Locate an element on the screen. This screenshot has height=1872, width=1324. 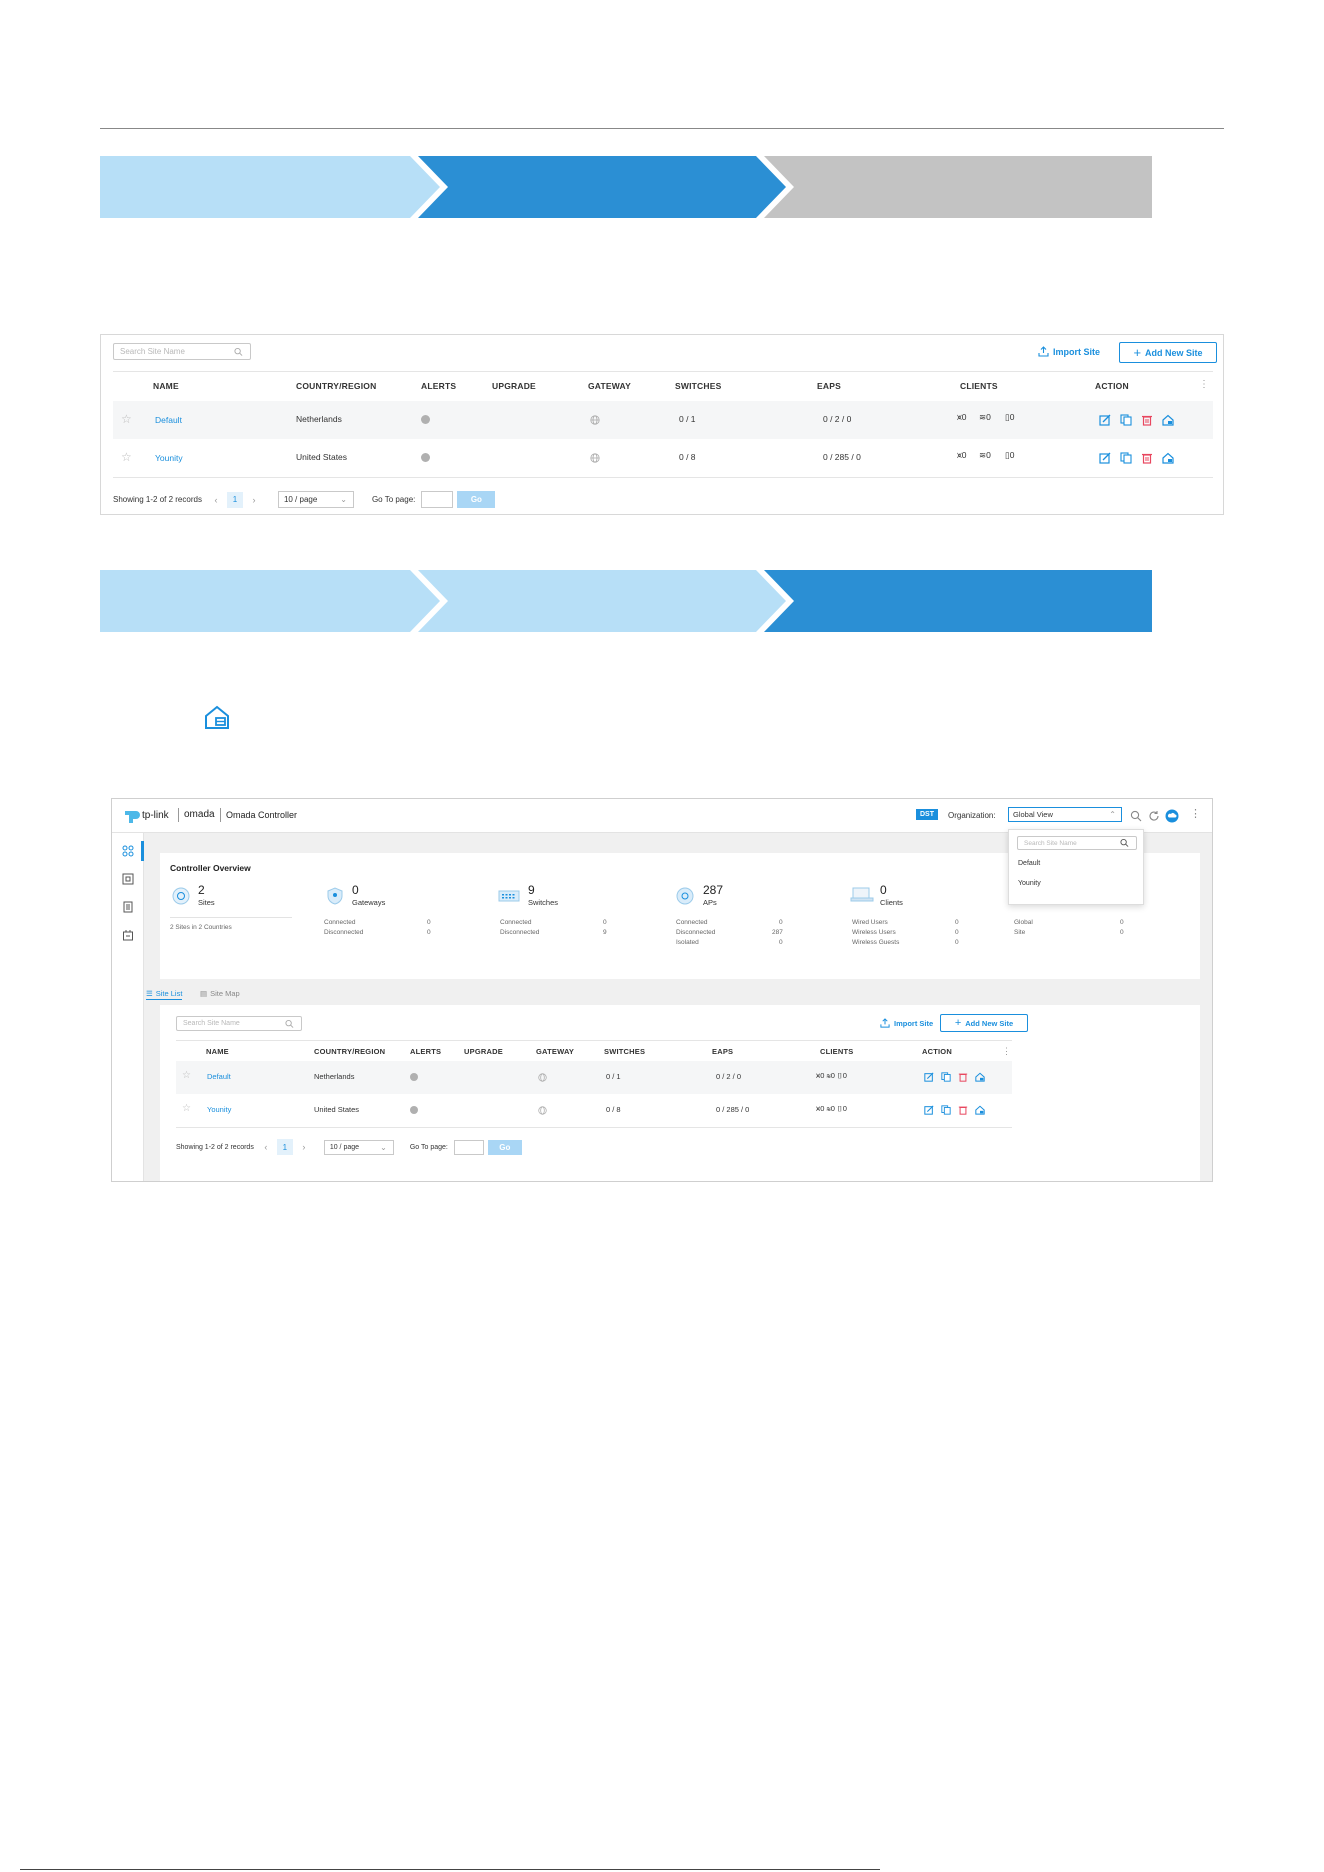
stat-detail-key: Isolated is located at coordinates (687, 942).